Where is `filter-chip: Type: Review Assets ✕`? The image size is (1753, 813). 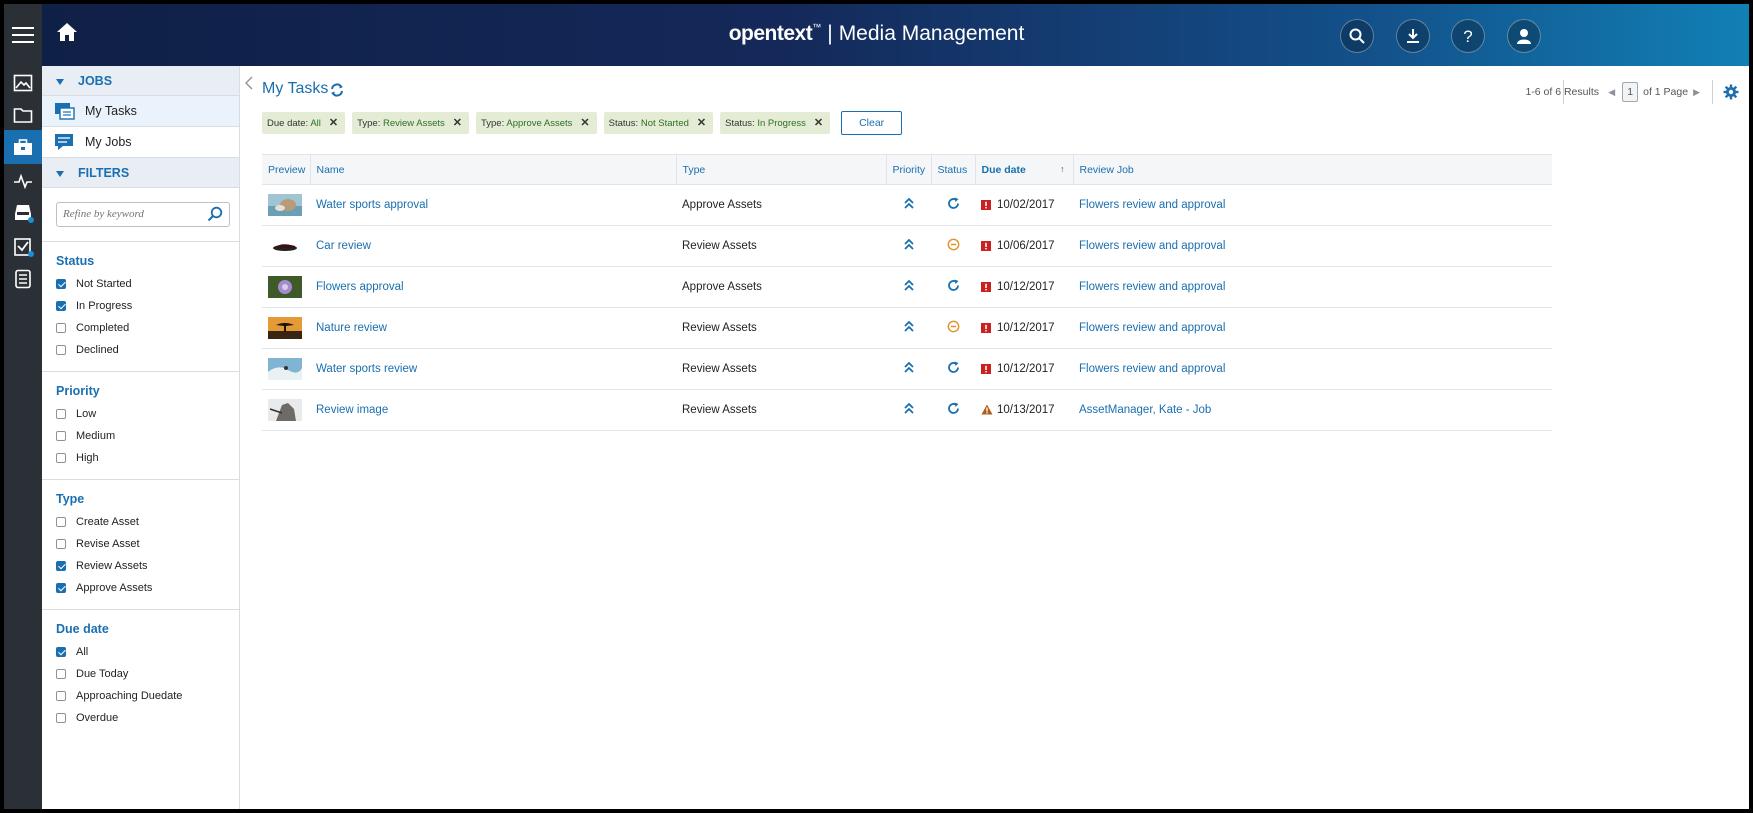
filter-chip: Type: Review Assets ✕ is located at coordinates (410, 123).